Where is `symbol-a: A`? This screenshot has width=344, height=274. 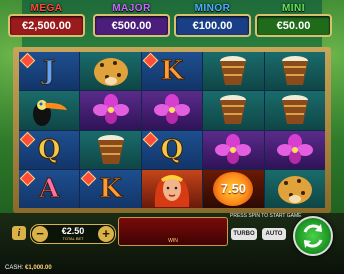
symbol-a: A is located at coordinates (49, 188).